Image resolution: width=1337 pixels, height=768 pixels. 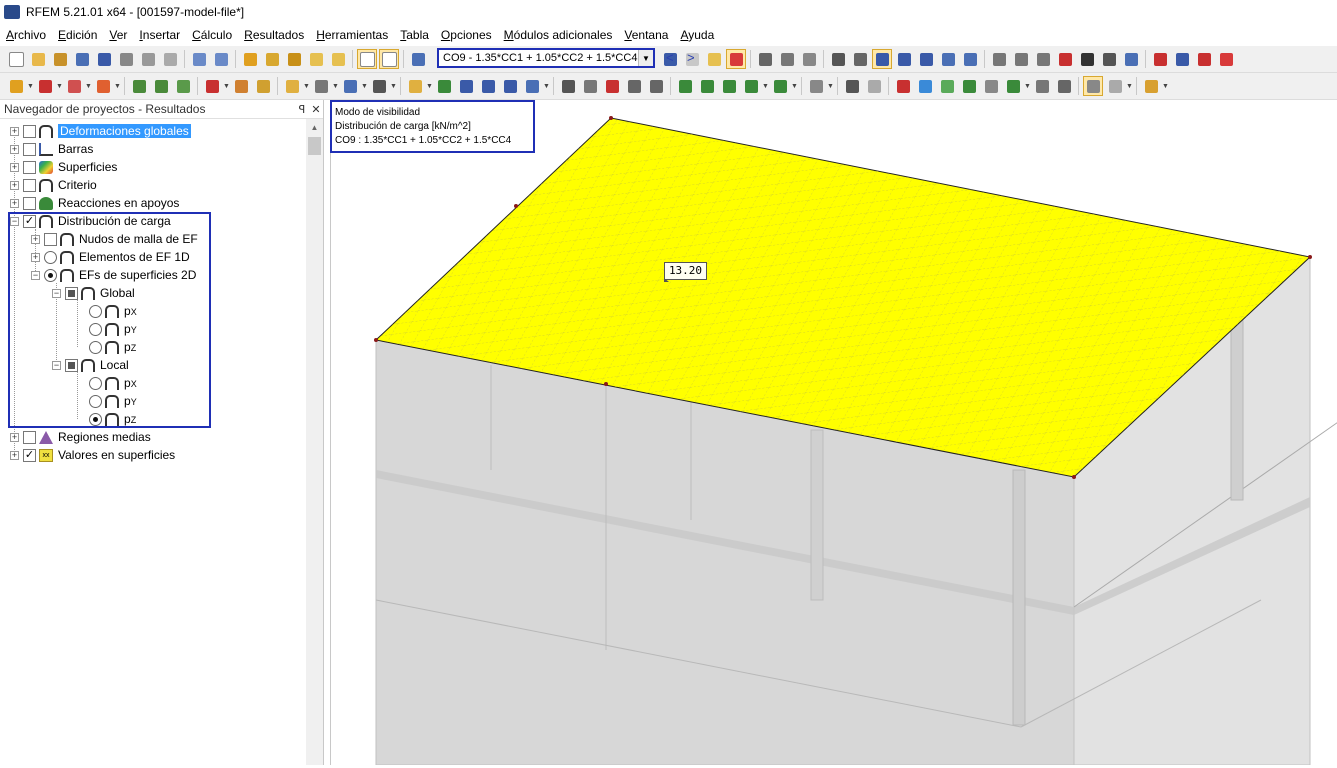 I want to click on redo-icon, so click(x=221, y=59).